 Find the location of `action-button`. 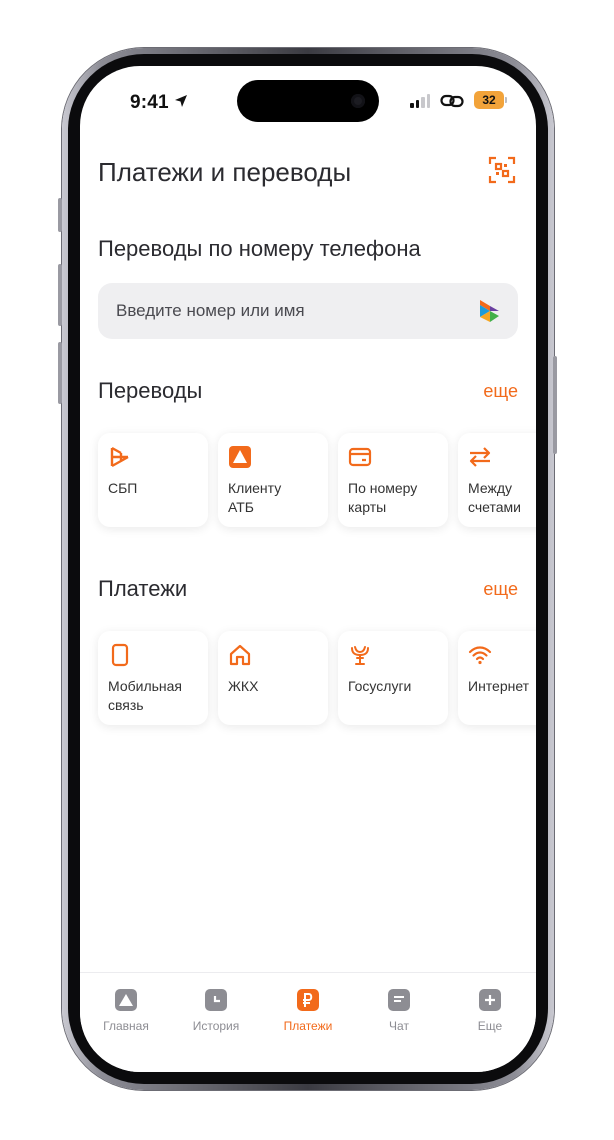

action-button is located at coordinates (60, 215).